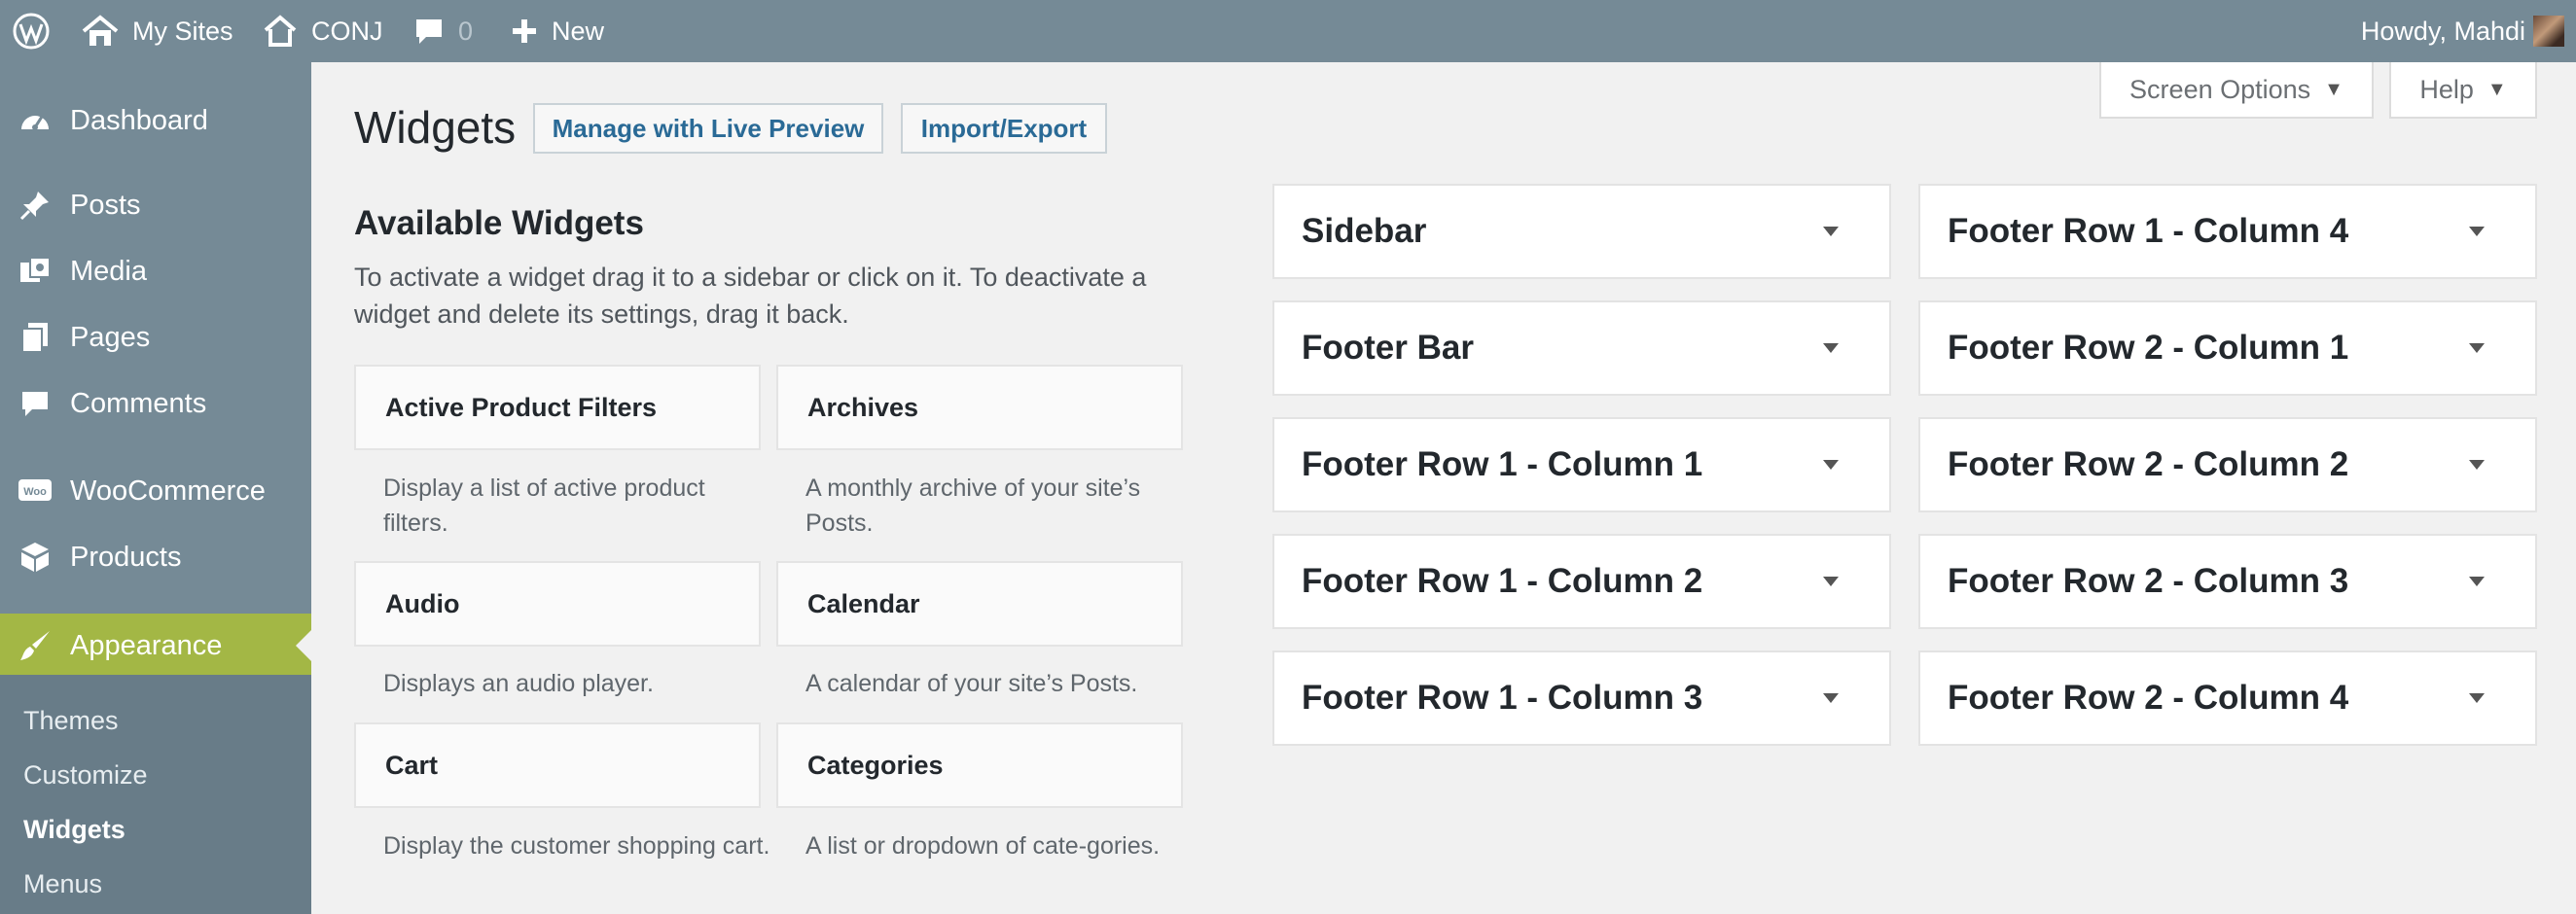  What do you see at coordinates (105, 205) in the screenshot?
I see `sidebar-item-label: Posts` at bounding box center [105, 205].